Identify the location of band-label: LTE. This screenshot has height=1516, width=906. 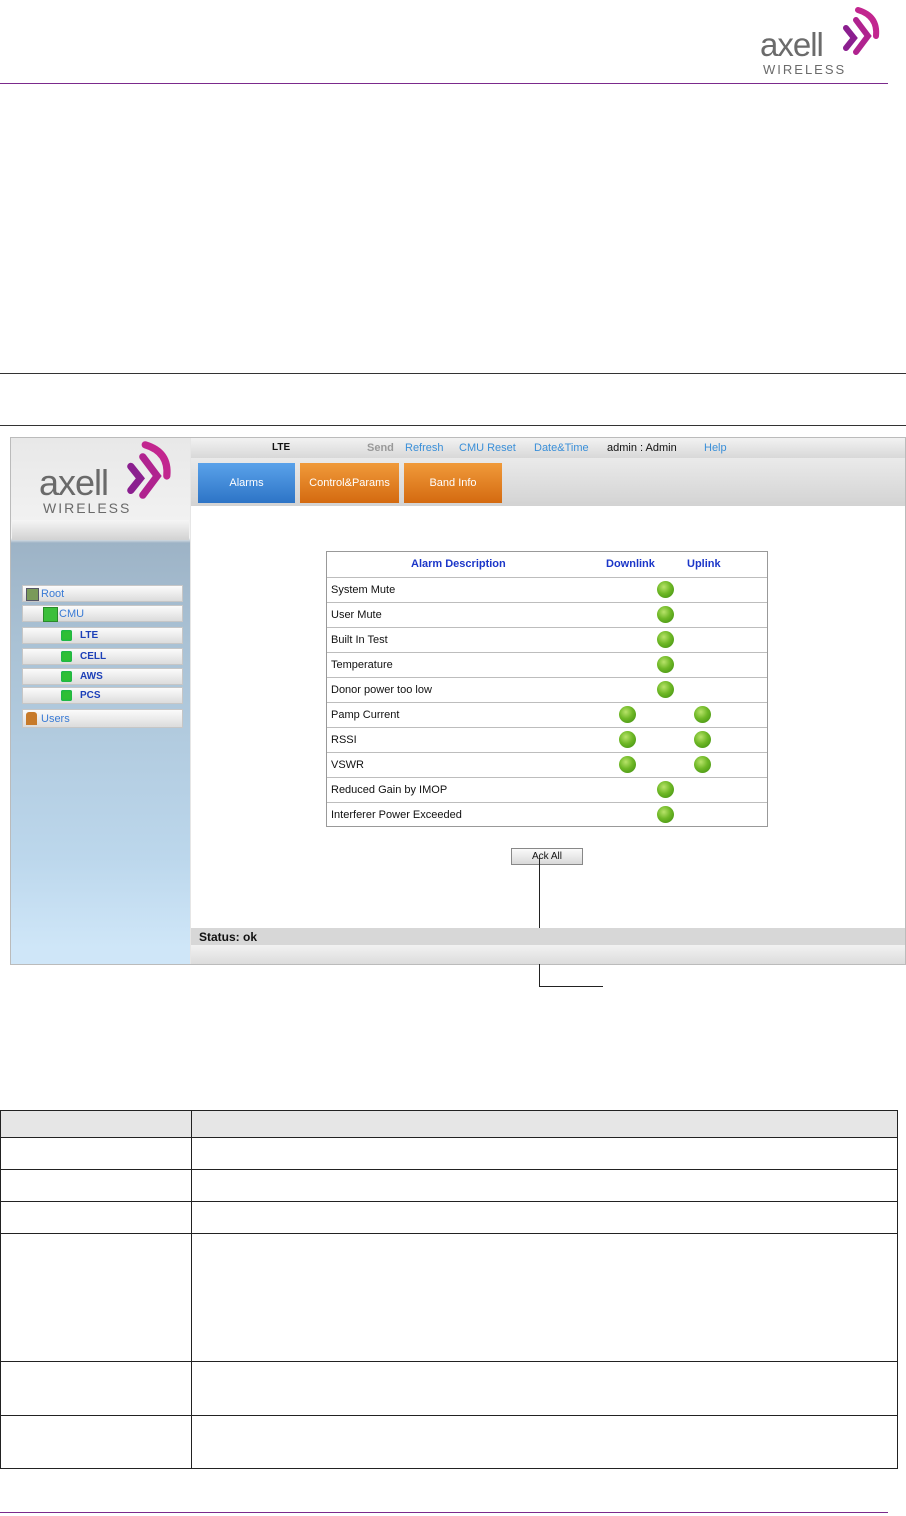
(281, 447).